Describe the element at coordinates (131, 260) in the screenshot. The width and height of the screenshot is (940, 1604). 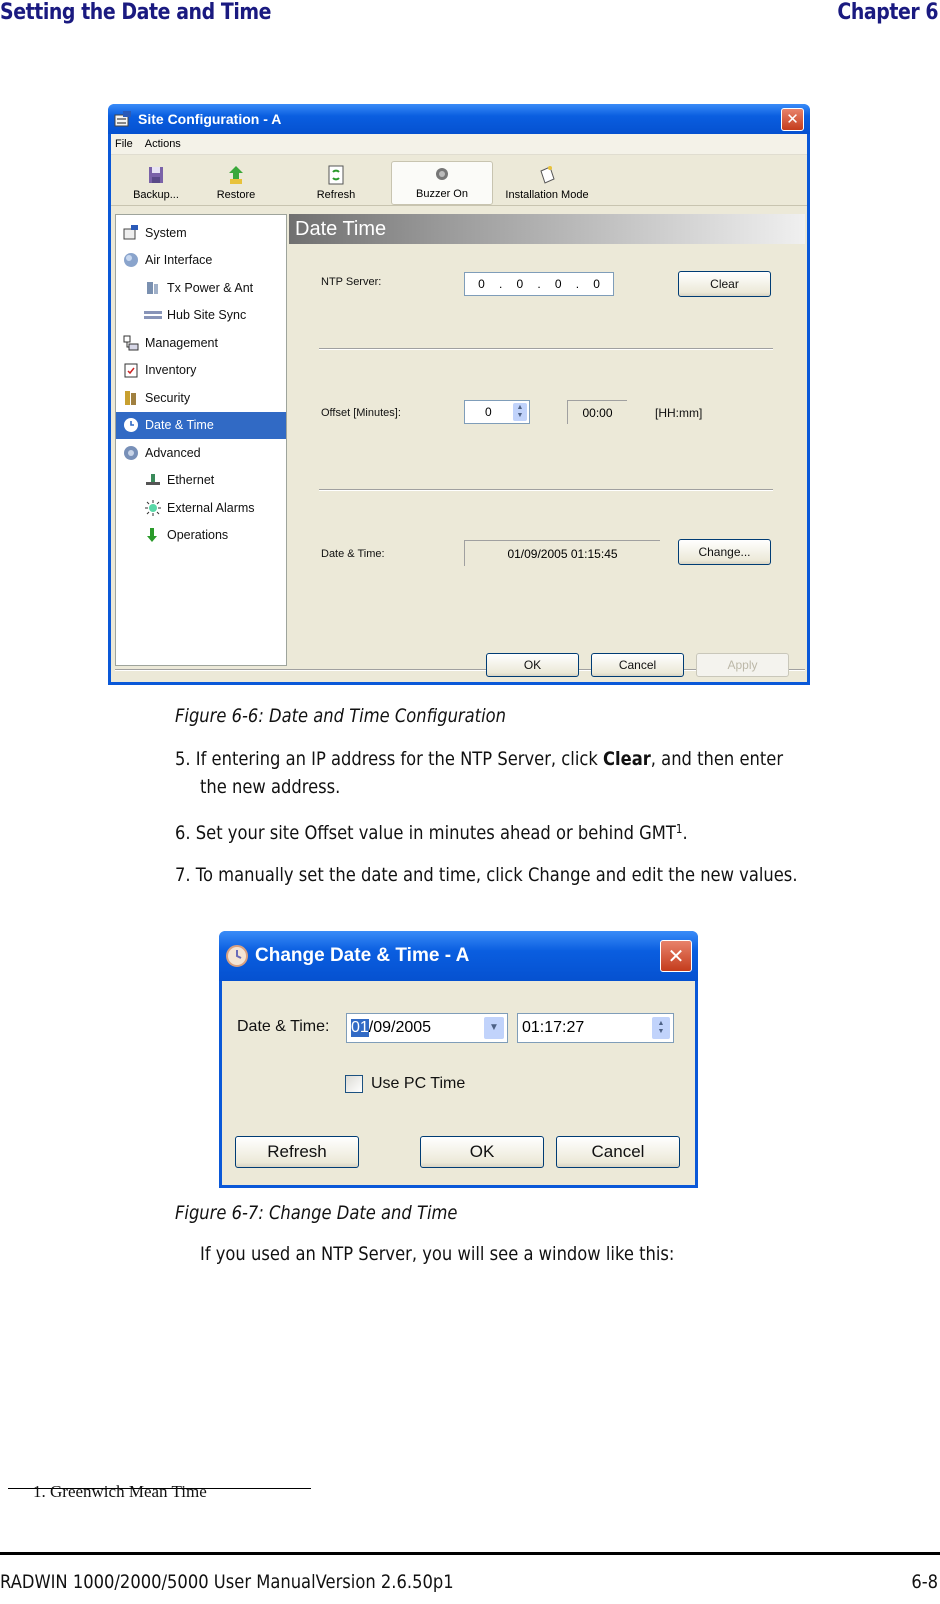
I see `air-interface-icon` at that location.